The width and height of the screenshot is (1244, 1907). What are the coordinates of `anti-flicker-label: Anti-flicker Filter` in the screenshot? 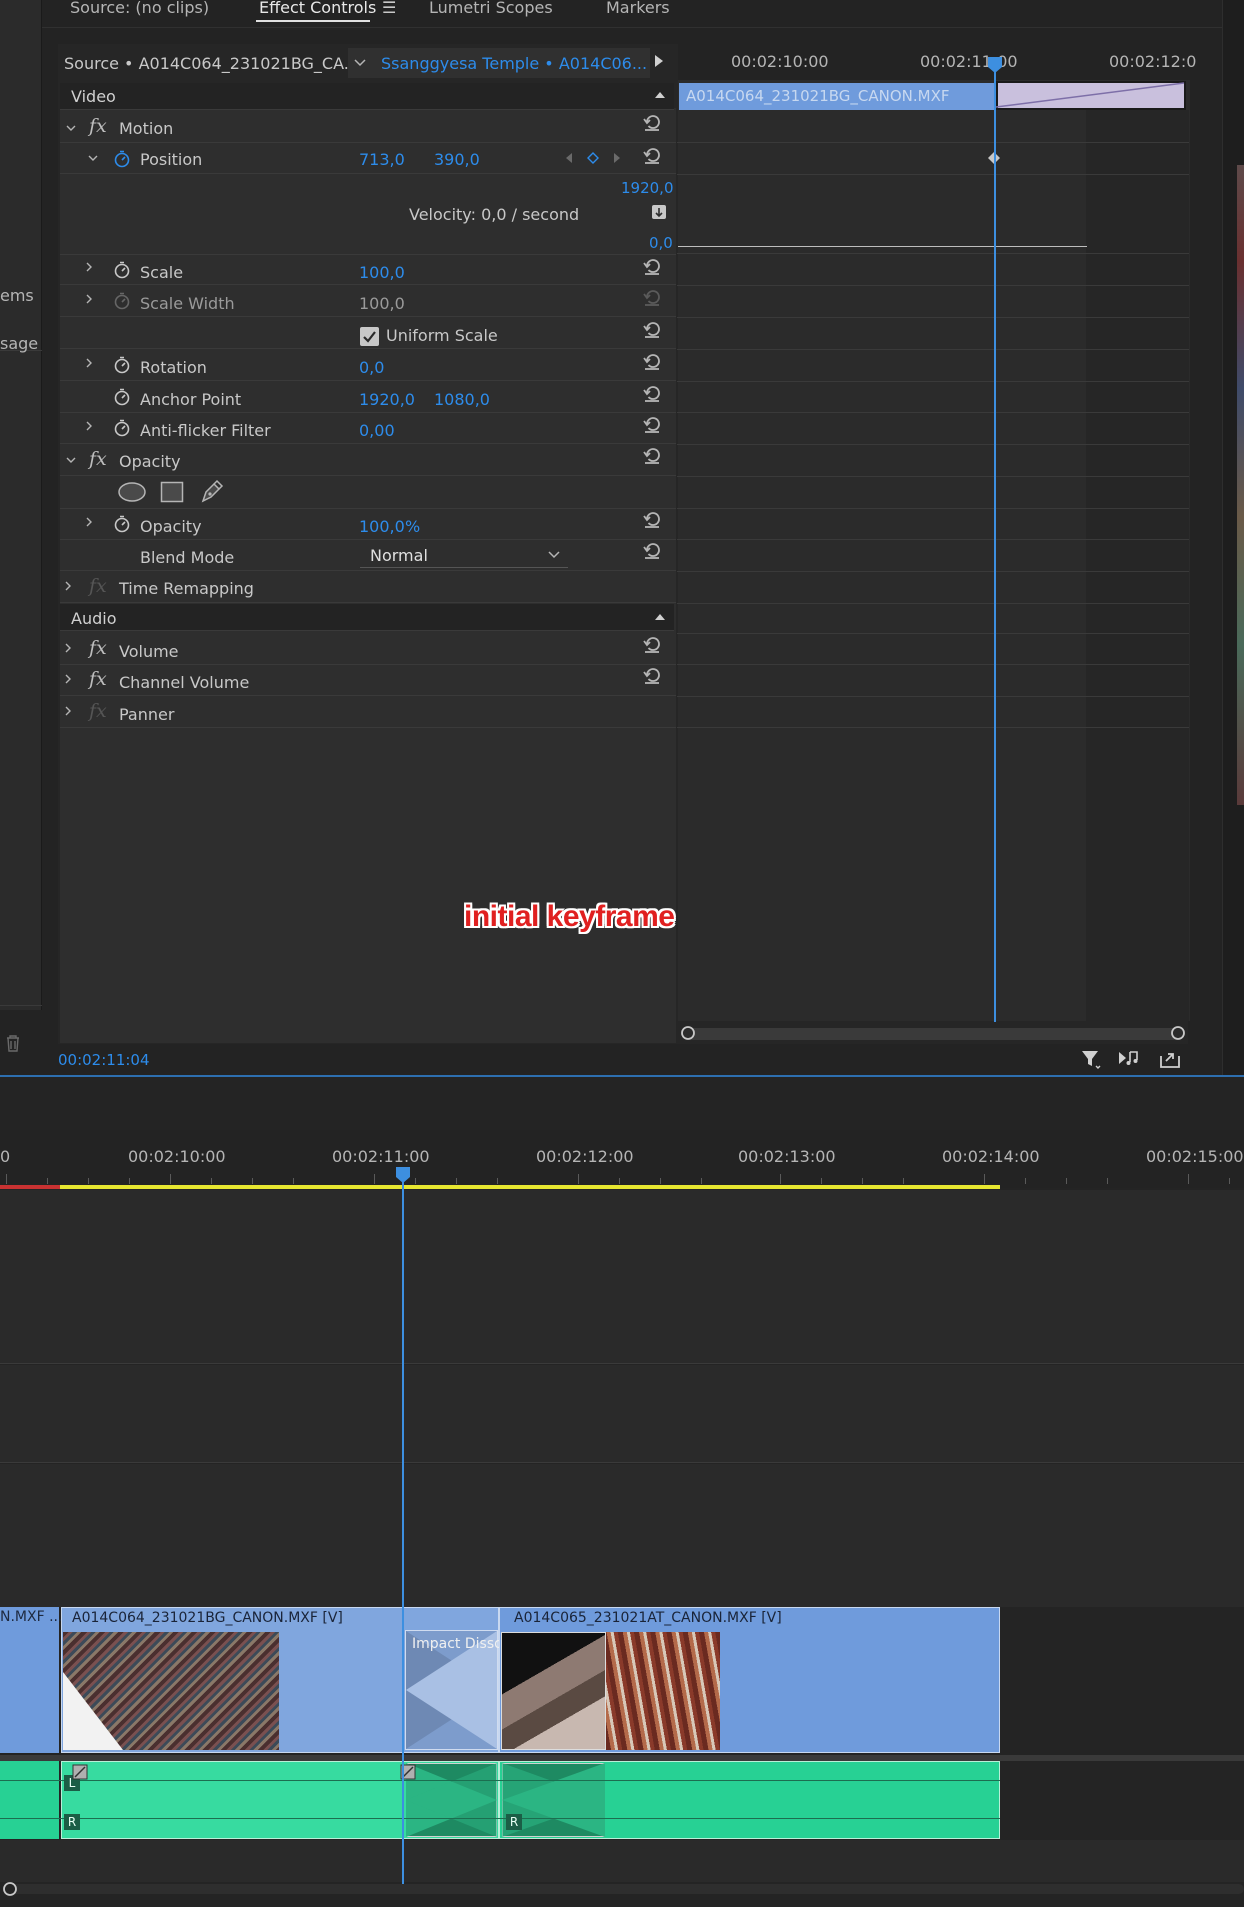 It's located at (205, 430).